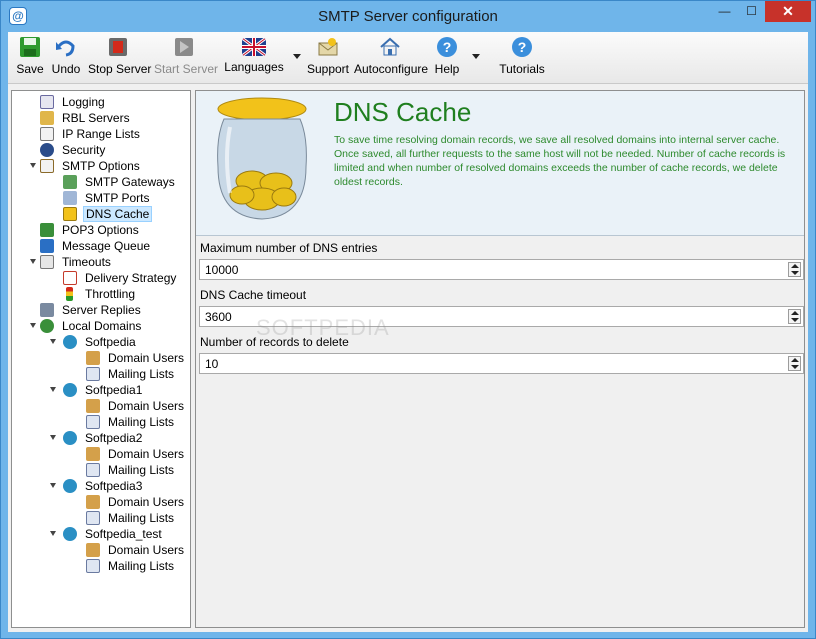 The image size is (816, 639). Describe the element at coordinates (447, 47) in the screenshot. I see `help-question-icon: ?` at that location.